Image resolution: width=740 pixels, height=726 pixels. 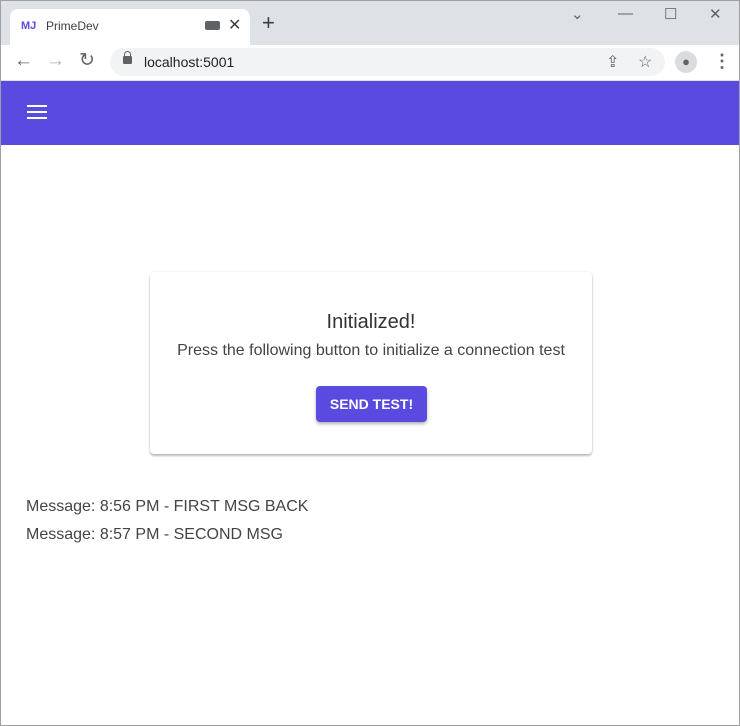 What do you see at coordinates (29, 26) in the screenshot?
I see `favicon-logo: MJ` at bounding box center [29, 26].